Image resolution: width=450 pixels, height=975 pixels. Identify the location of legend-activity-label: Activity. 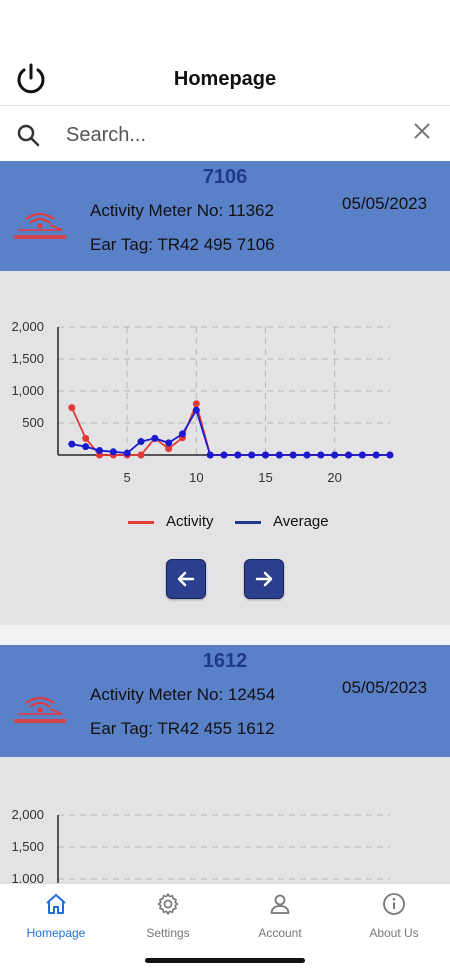
(190, 521).